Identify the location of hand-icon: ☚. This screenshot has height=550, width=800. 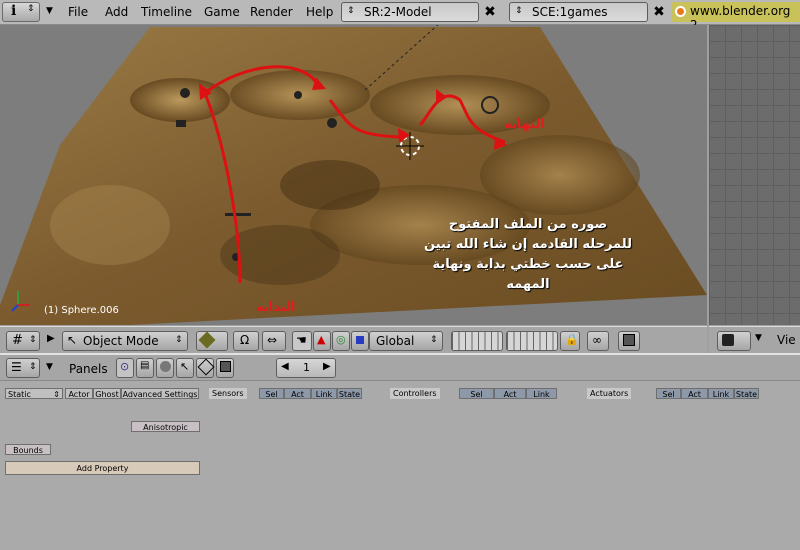
(301, 340).